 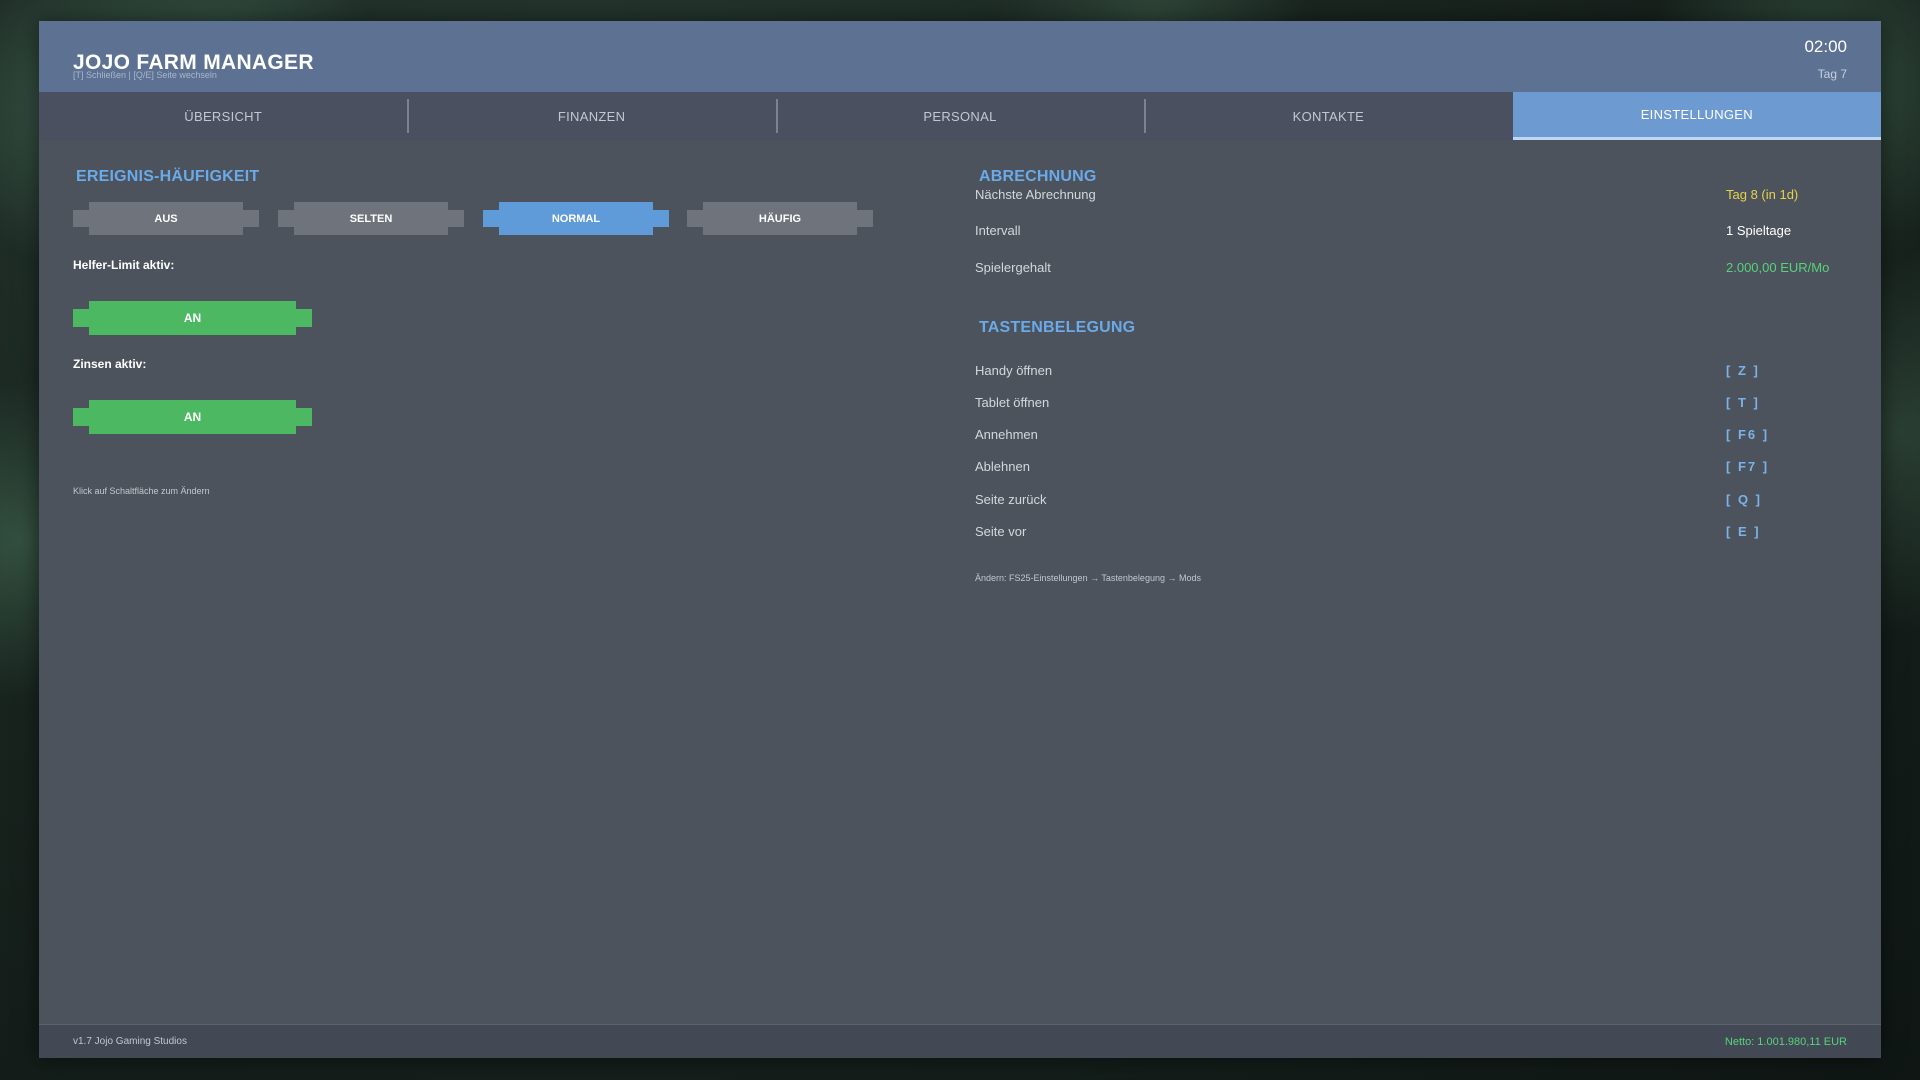 I want to click on keybind-key-accept: [ F6 ], so click(x=1748, y=434).